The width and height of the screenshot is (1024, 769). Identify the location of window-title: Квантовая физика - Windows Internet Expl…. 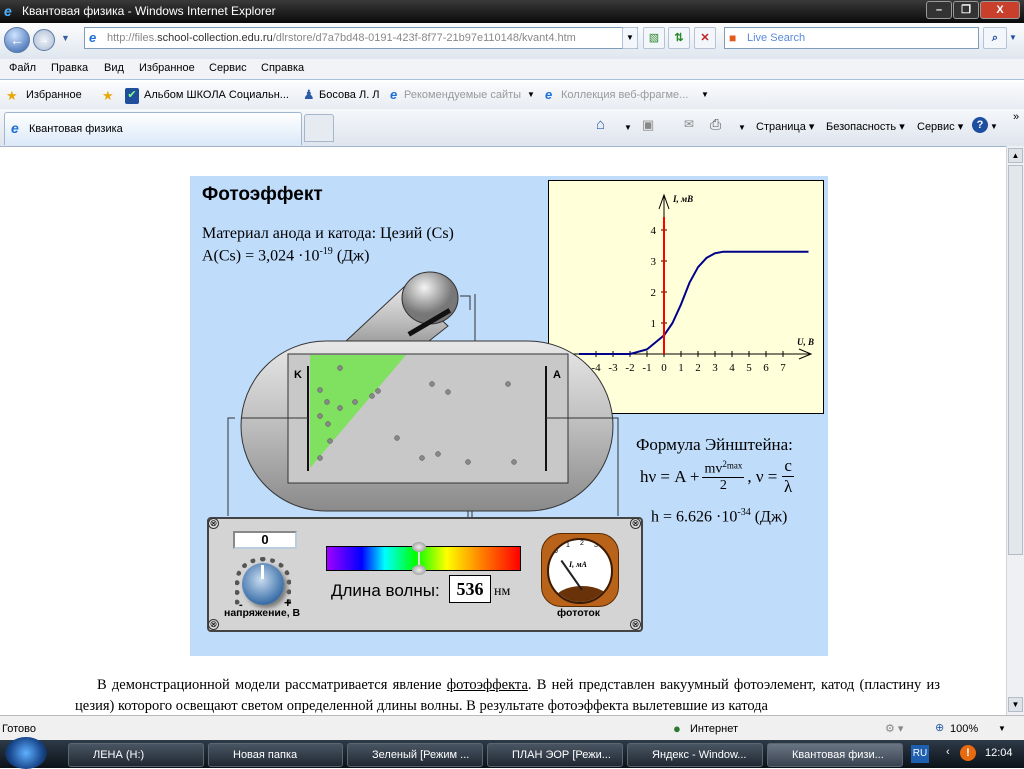
(149, 11).